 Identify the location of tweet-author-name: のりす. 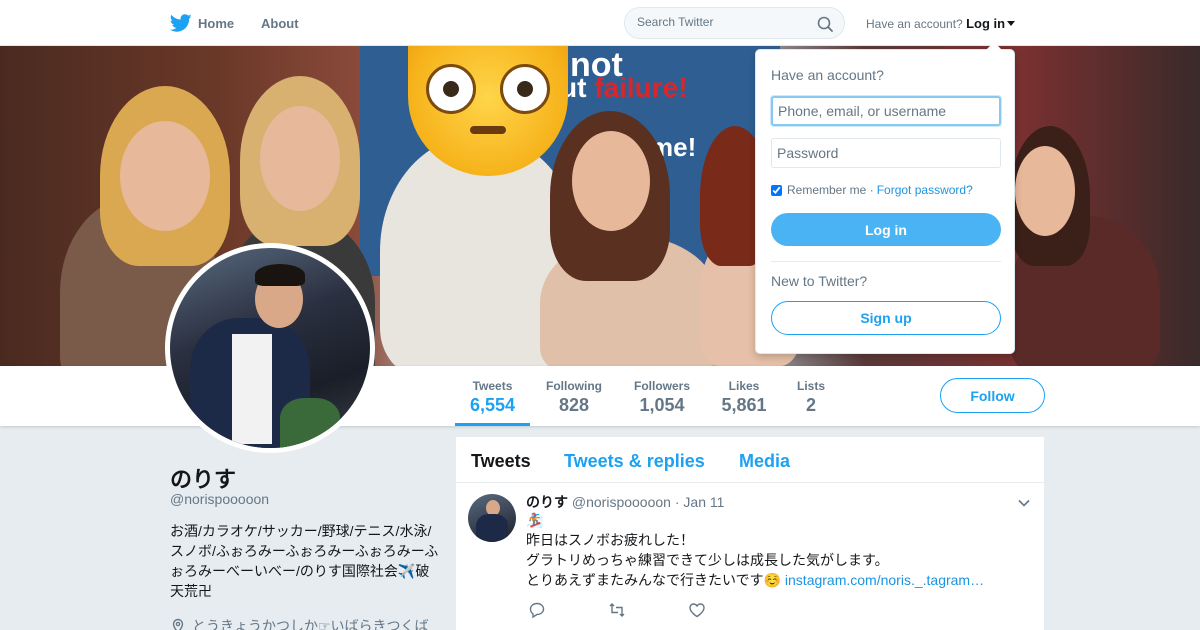
(547, 502).